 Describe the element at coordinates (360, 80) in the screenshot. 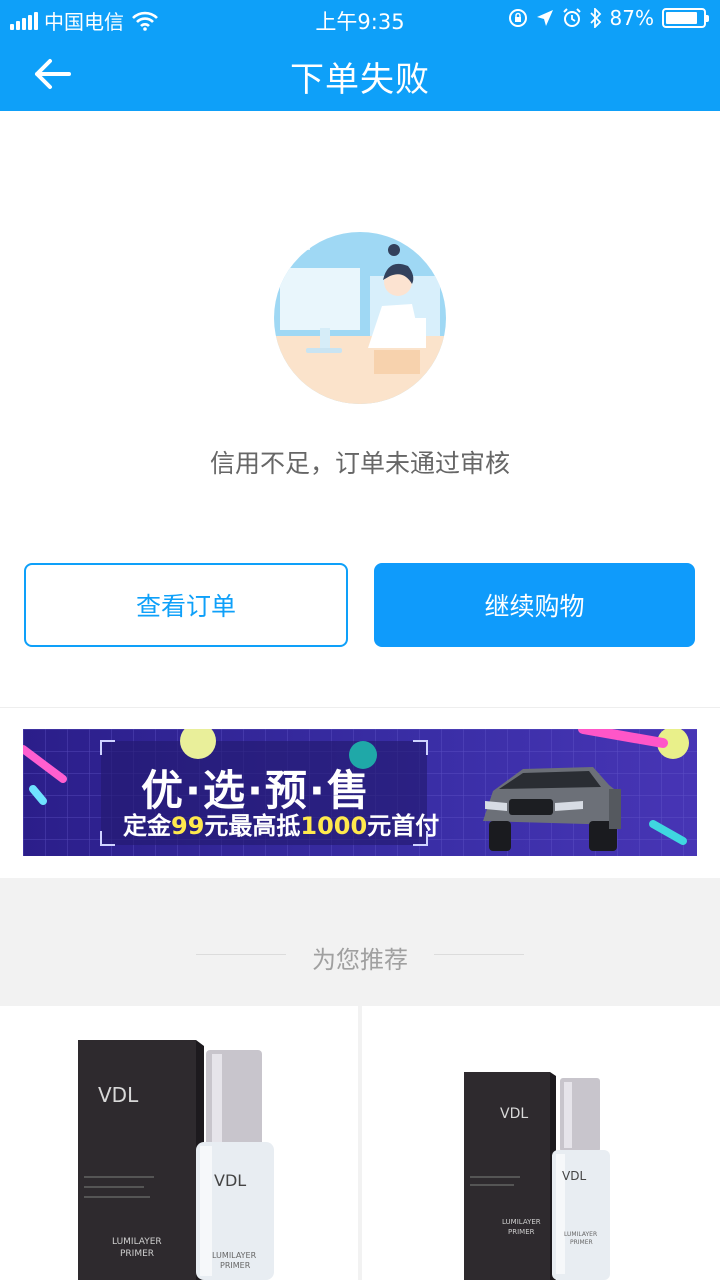

I see `page-title: 下单失败` at that location.